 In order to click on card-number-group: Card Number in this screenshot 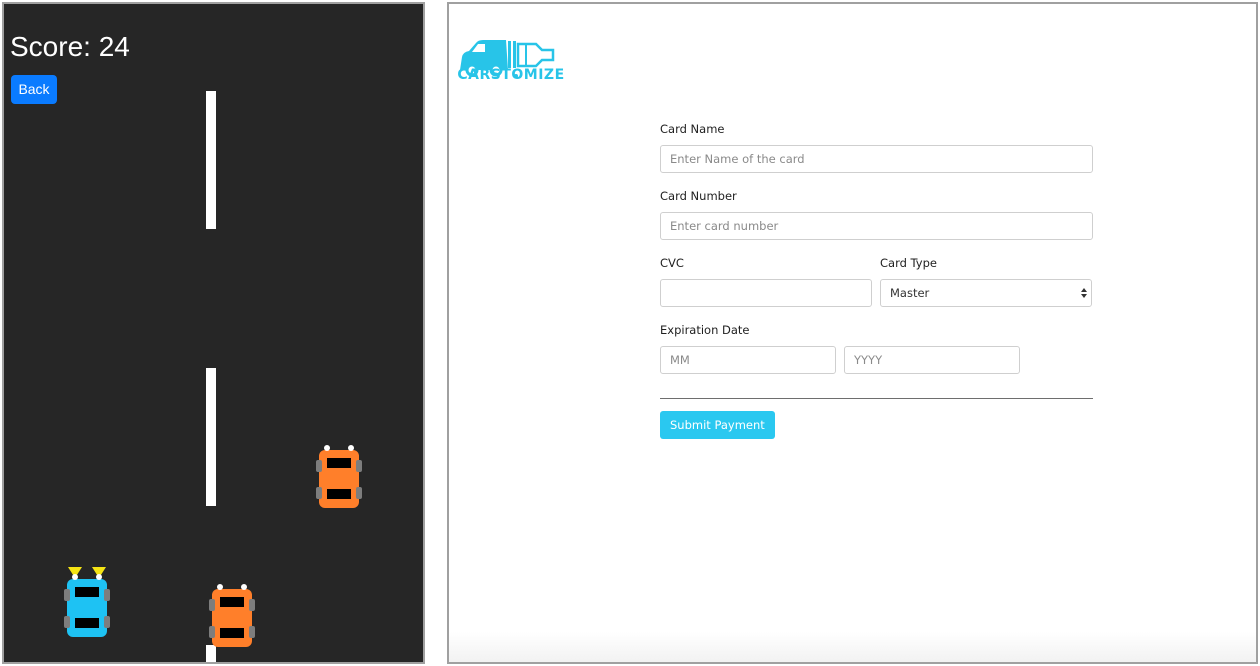, I will do `click(876, 214)`.